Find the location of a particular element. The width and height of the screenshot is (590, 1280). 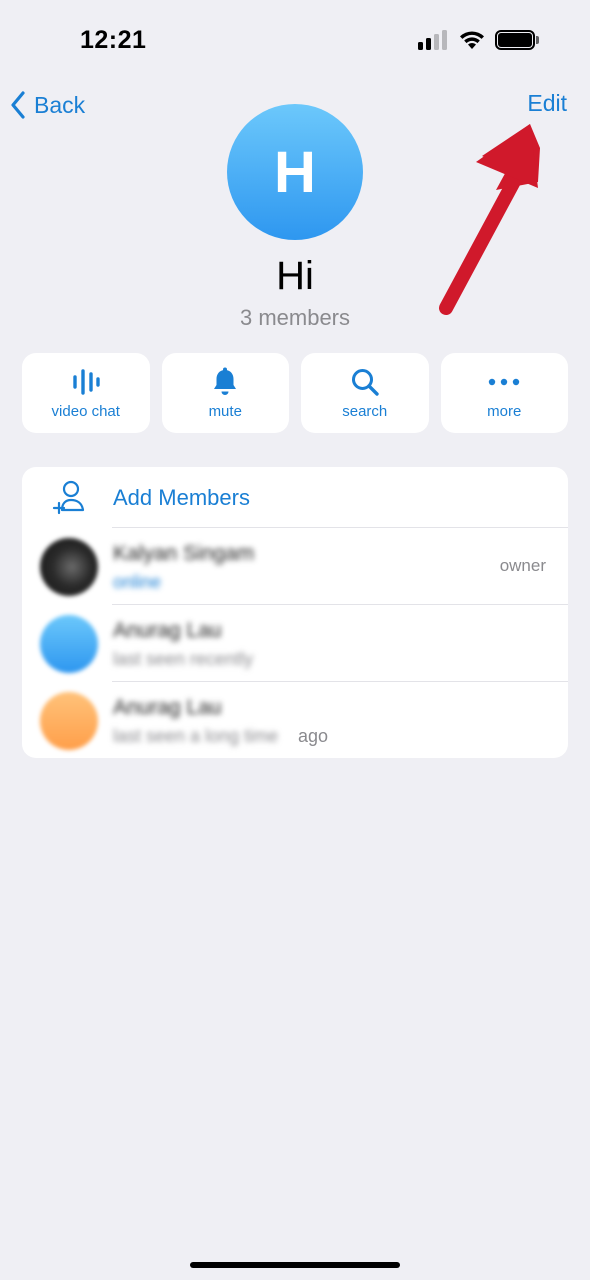

more-icon is located at coordinates (504, 382).